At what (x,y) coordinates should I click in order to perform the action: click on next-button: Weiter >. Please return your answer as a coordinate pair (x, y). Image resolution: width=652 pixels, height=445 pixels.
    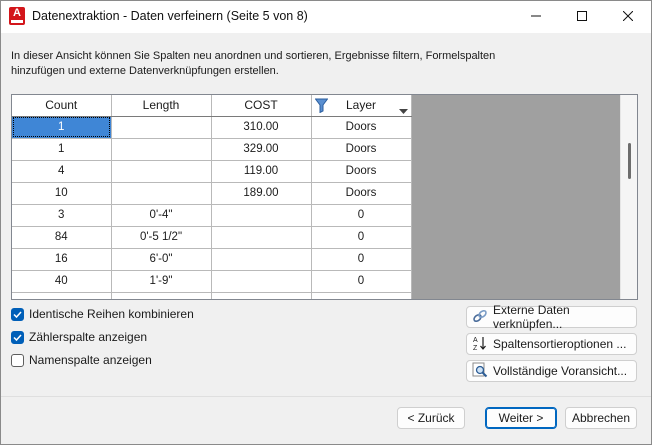
    Looking at the image, I should click on (521, 418).